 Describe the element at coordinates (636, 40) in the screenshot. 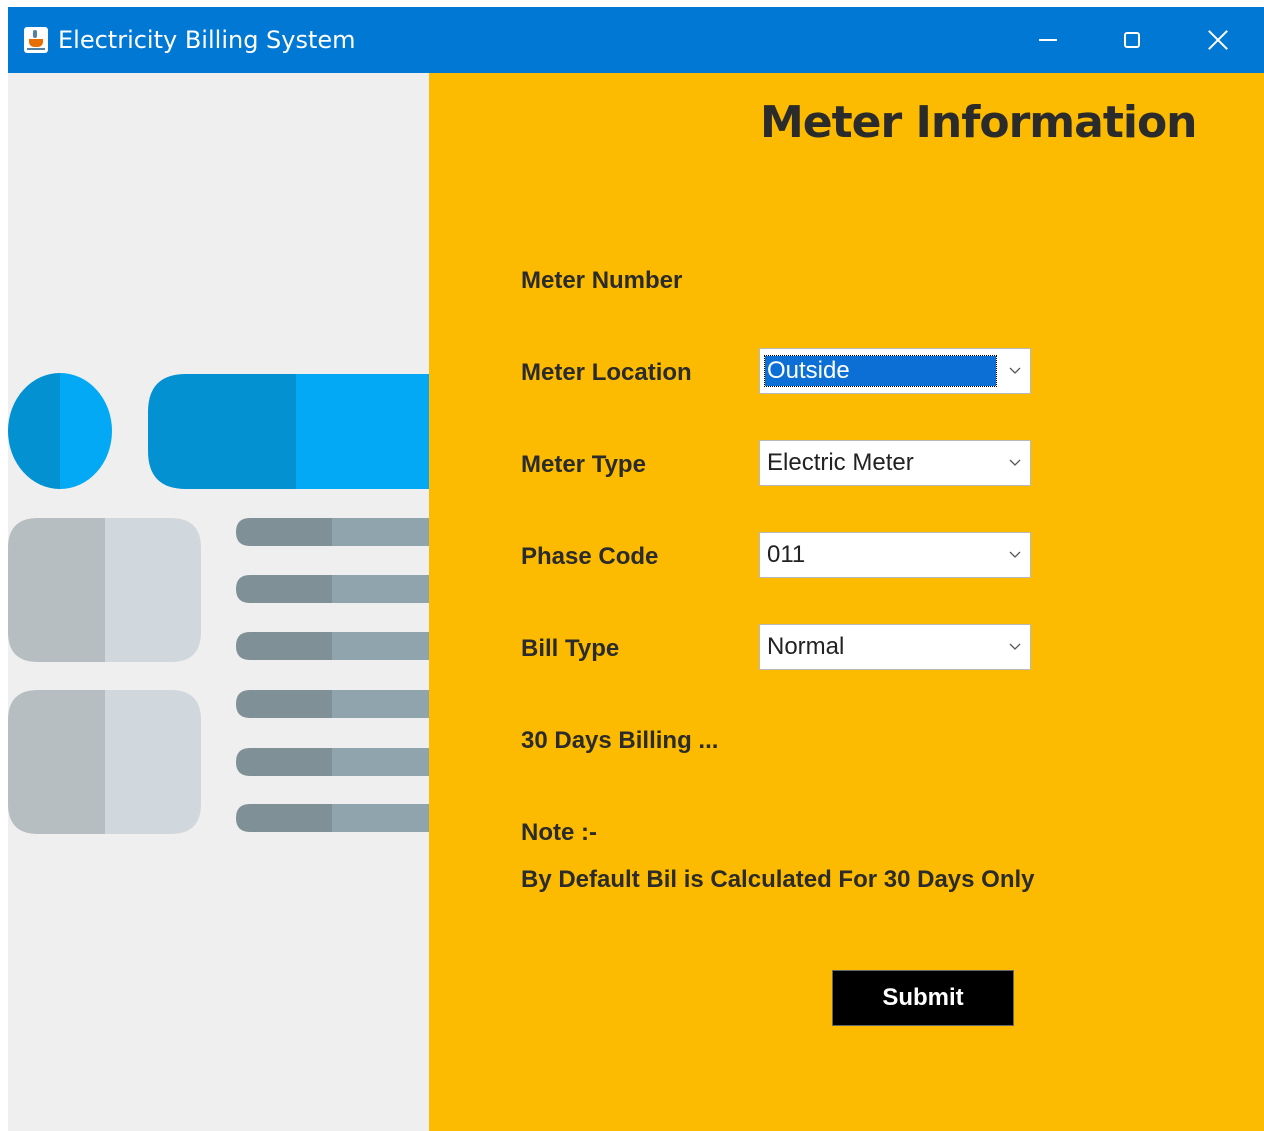

I see `title-bar: Electricity Billing System` at that location.